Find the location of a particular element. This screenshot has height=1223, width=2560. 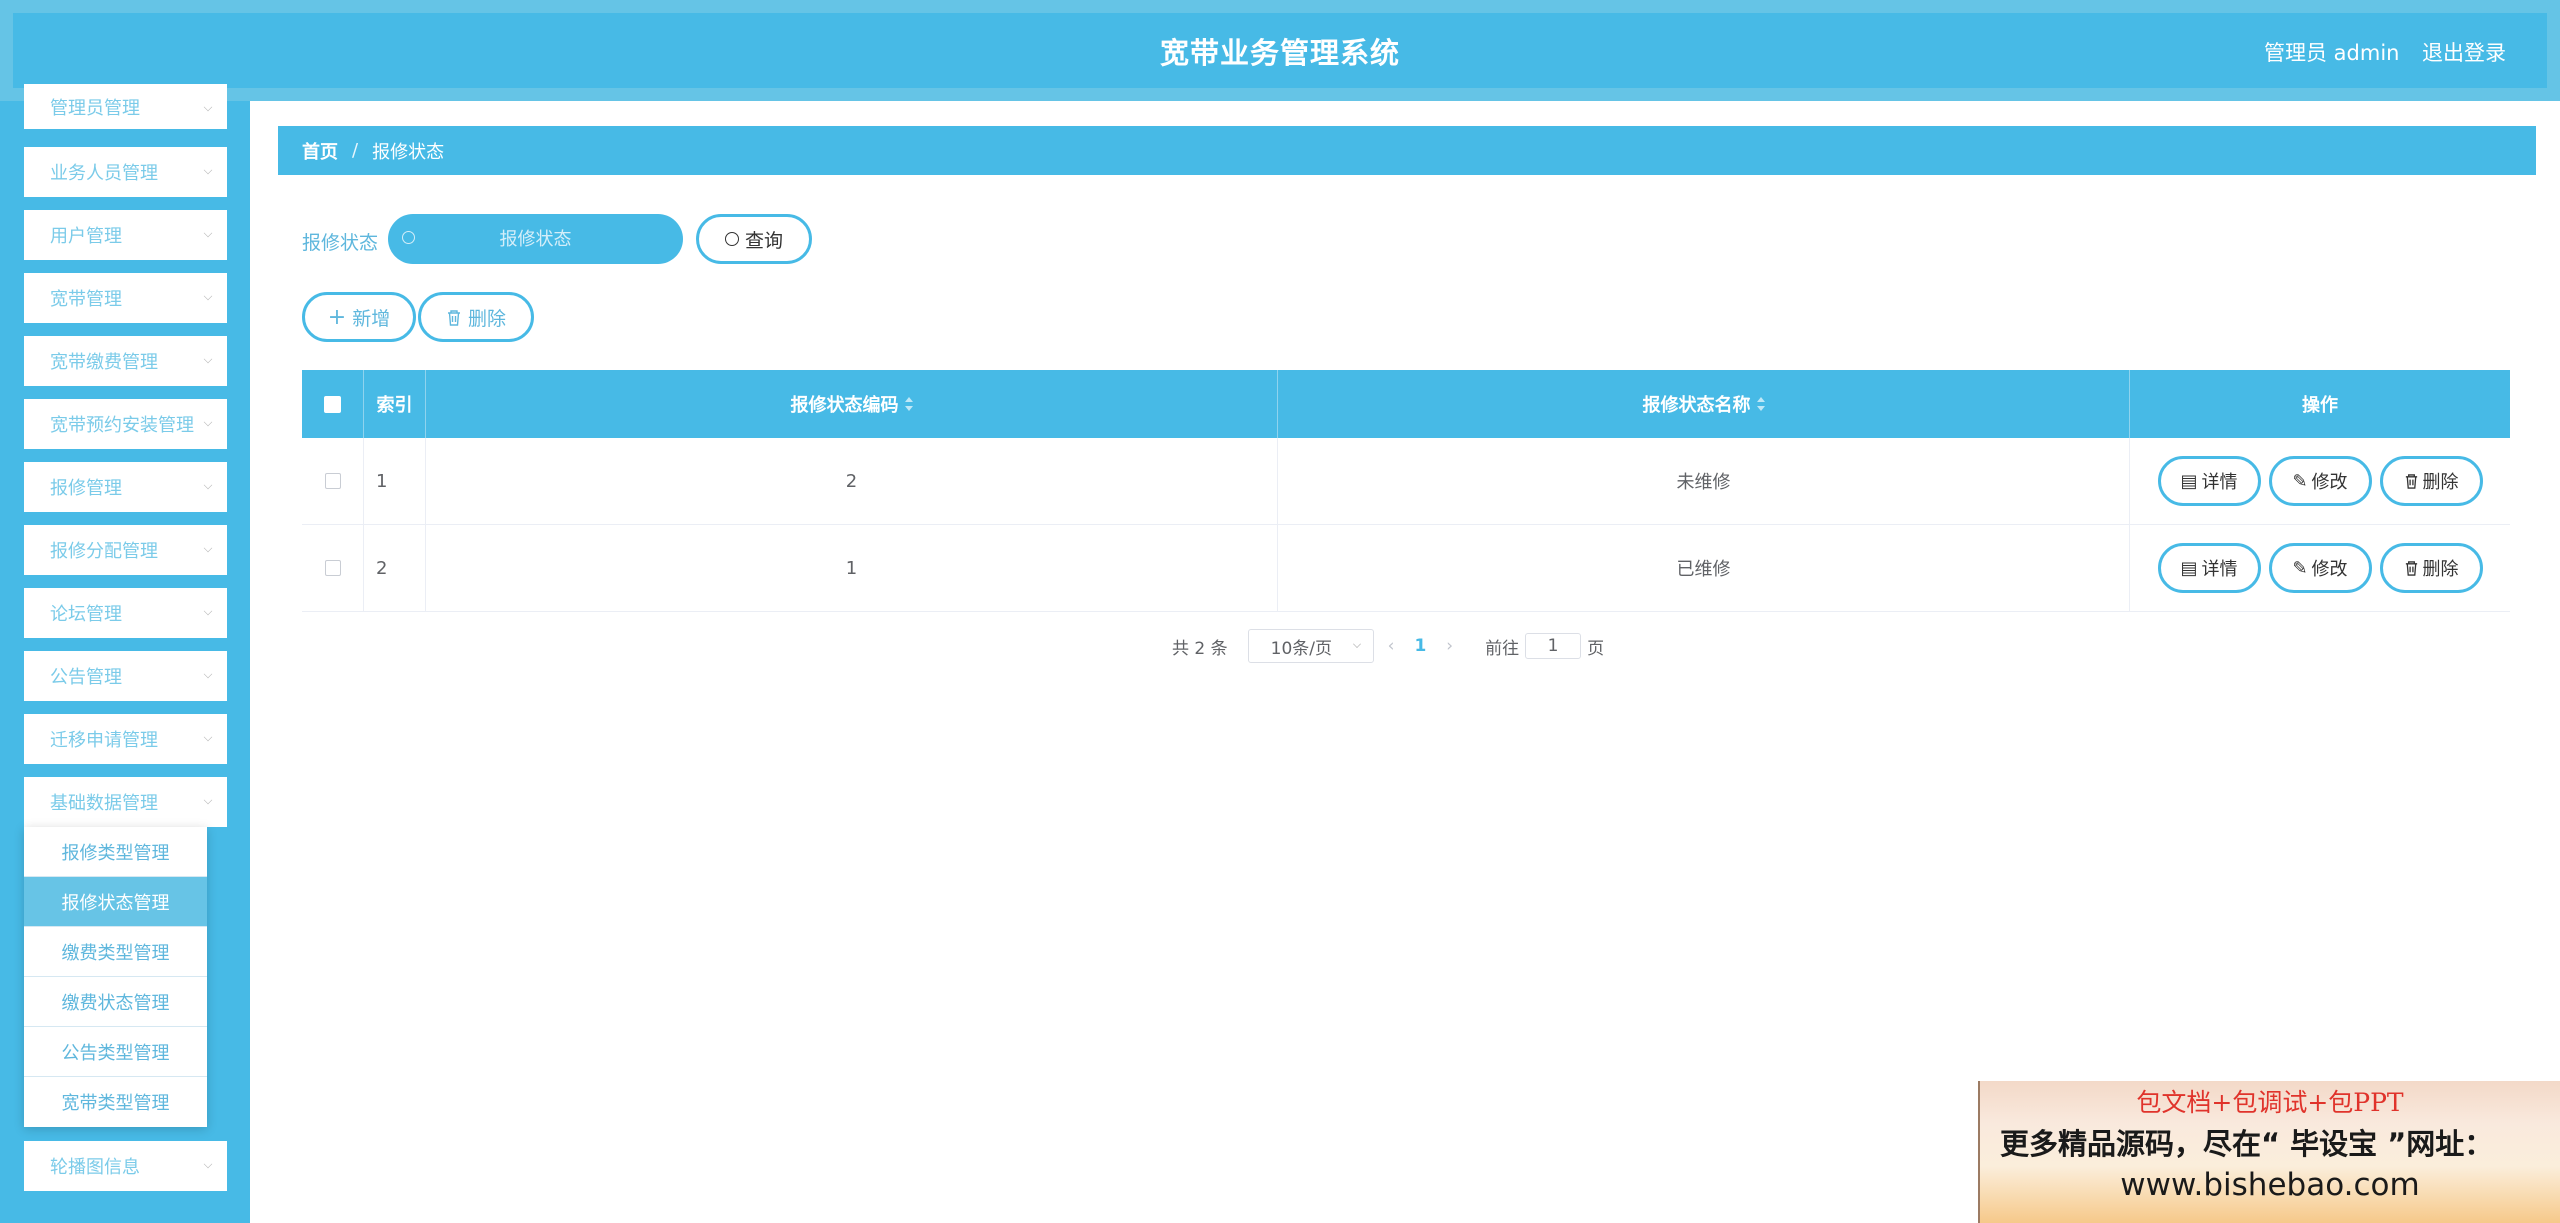

column-header-name-label: 报修状态名称 is located at coordinates (1696, 405).